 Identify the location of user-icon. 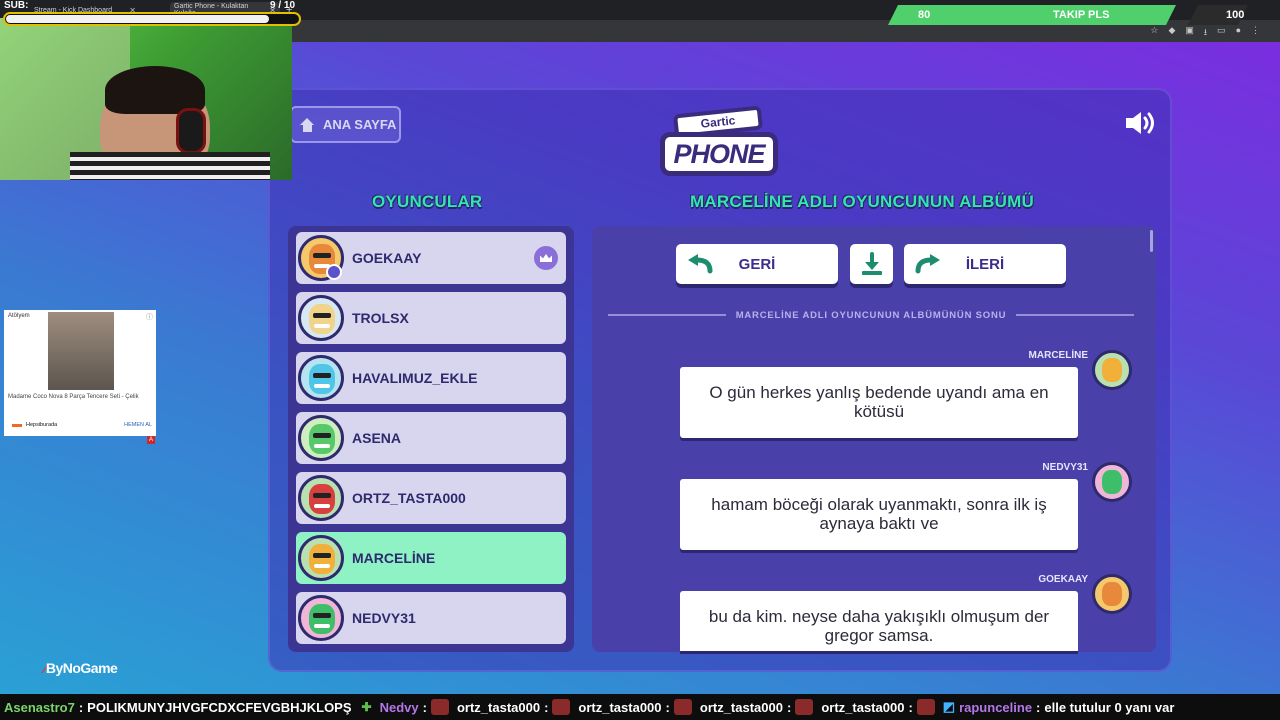
(334, 272).